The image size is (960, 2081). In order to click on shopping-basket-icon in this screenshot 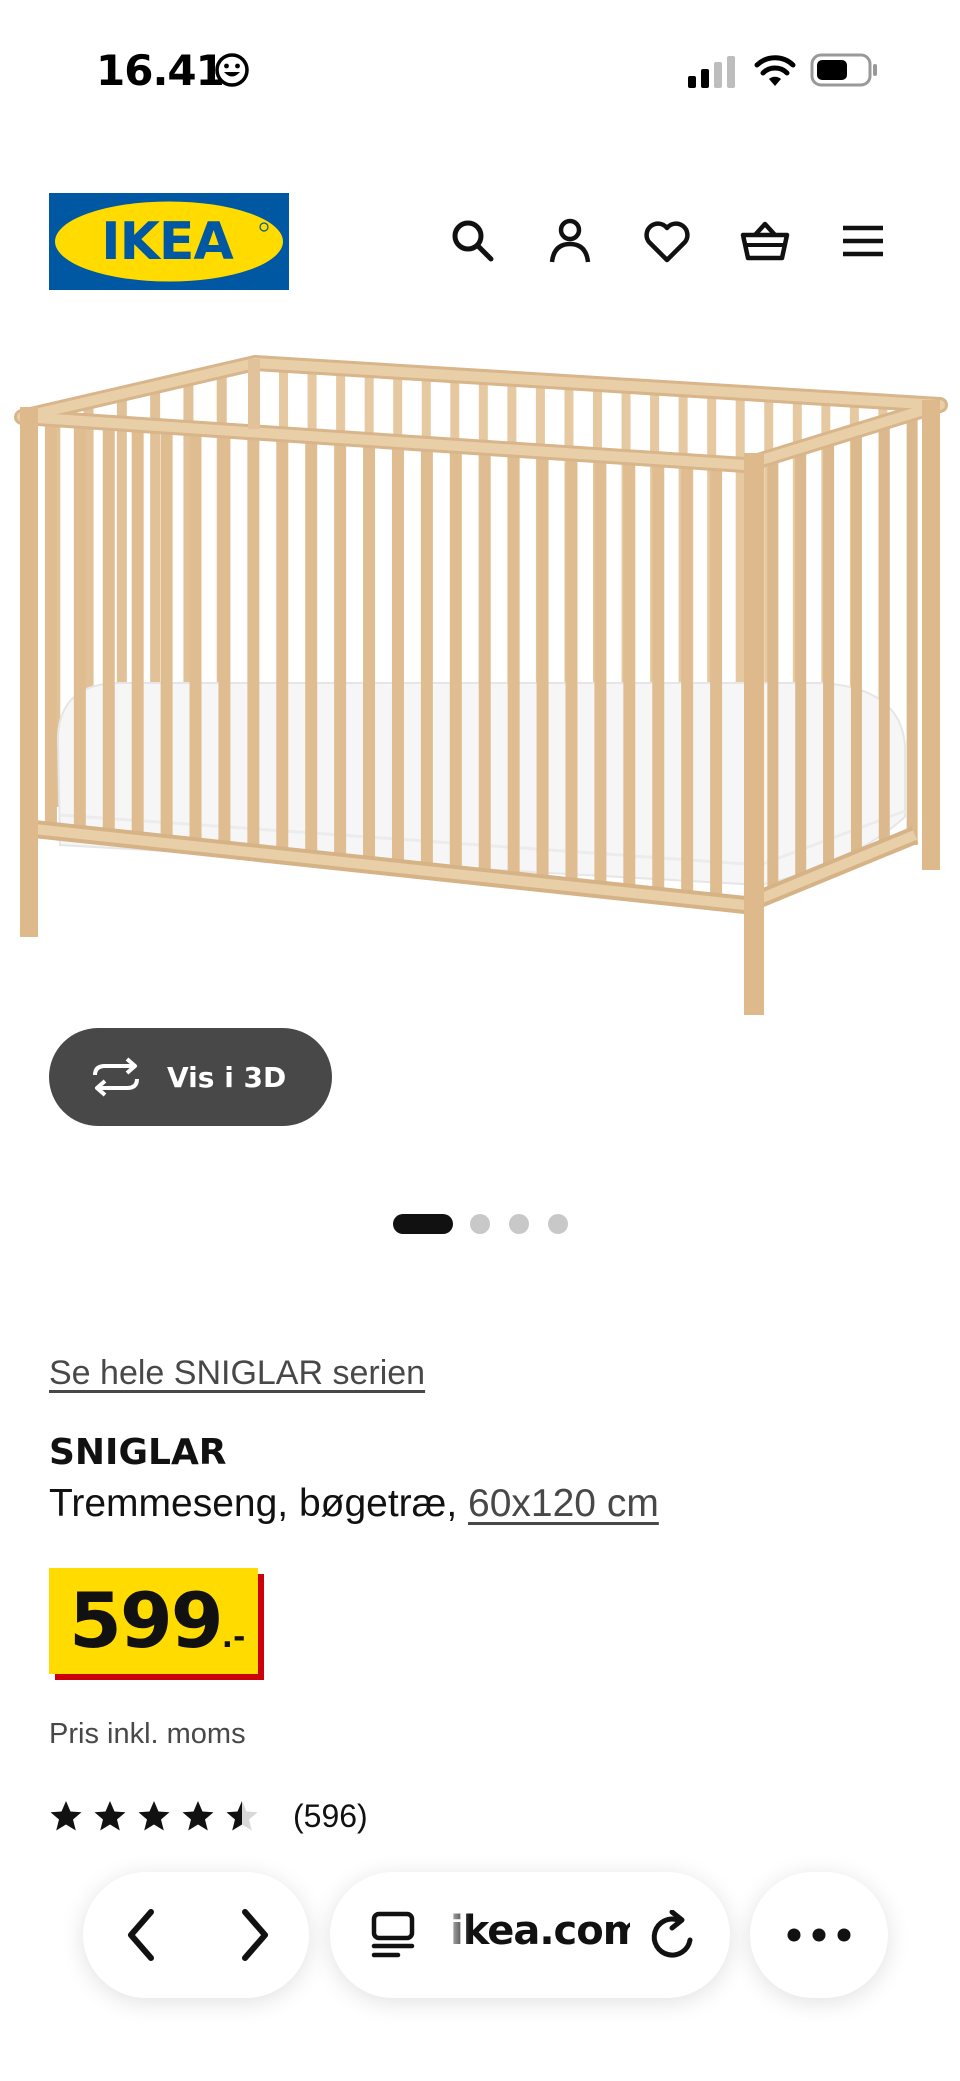, I will do `click(765, 241)`.